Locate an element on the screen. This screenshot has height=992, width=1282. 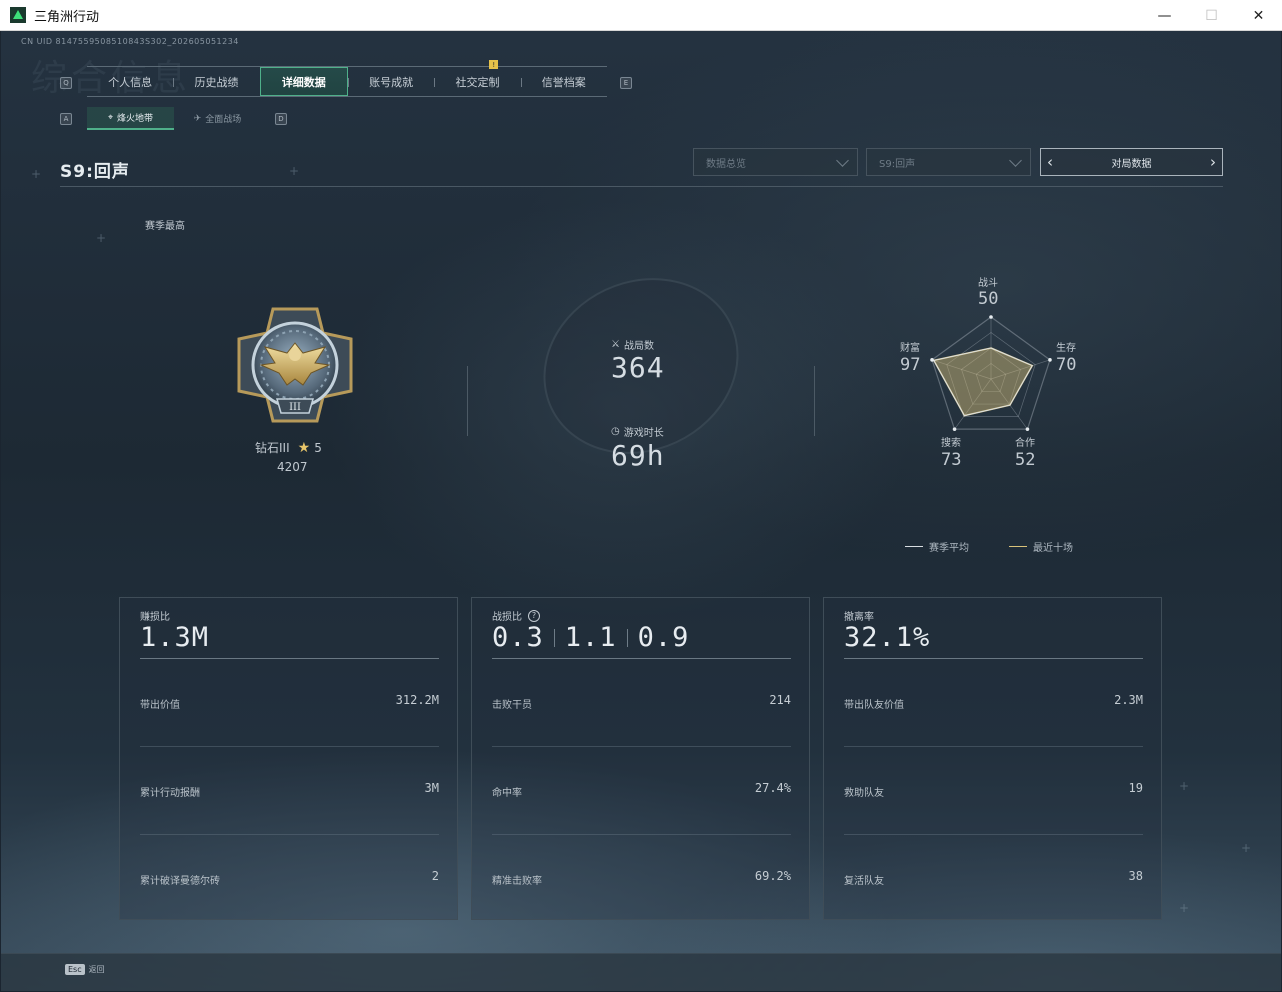
tab-detailed-data: 详细数据 is located at coordinates (303, 81).